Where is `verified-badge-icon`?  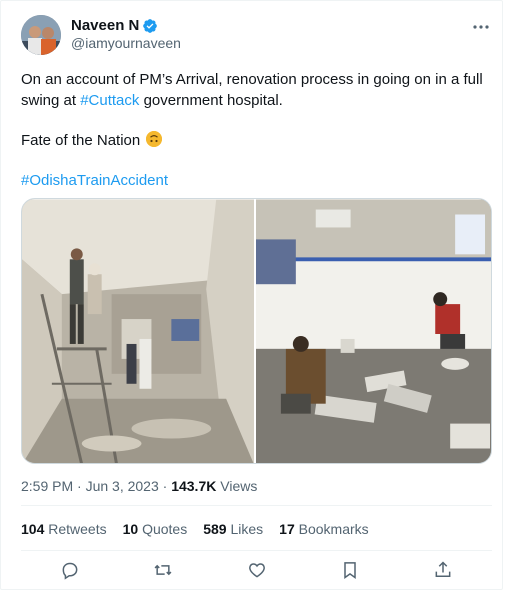 verified-badge-icon is located at coordinates (150, 25).